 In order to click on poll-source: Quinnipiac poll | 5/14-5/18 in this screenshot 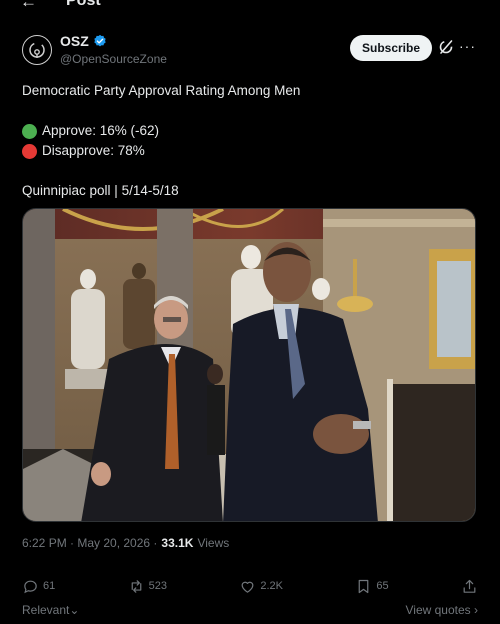, I will do `click(100, 190)`.